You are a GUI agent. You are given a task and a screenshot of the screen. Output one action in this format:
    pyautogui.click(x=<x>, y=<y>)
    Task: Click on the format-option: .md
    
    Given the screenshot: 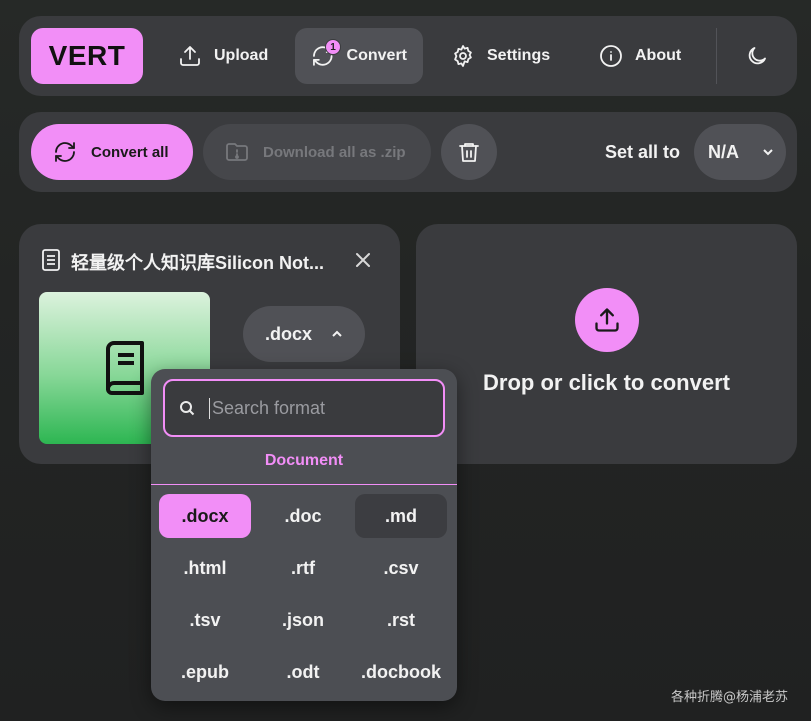 What is the action you would take?
    pyautogui.click(x=401, y=516)
    